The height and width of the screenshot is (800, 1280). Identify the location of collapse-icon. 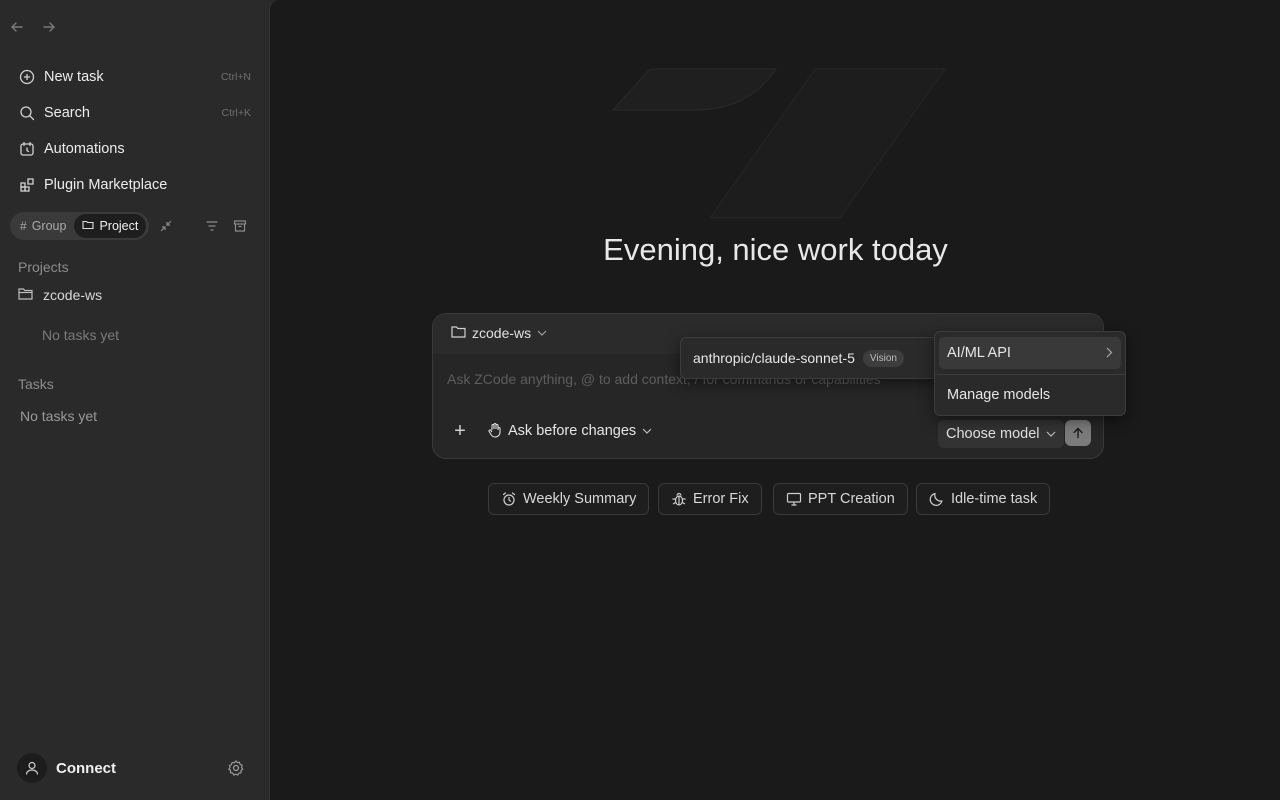
(166, 226).